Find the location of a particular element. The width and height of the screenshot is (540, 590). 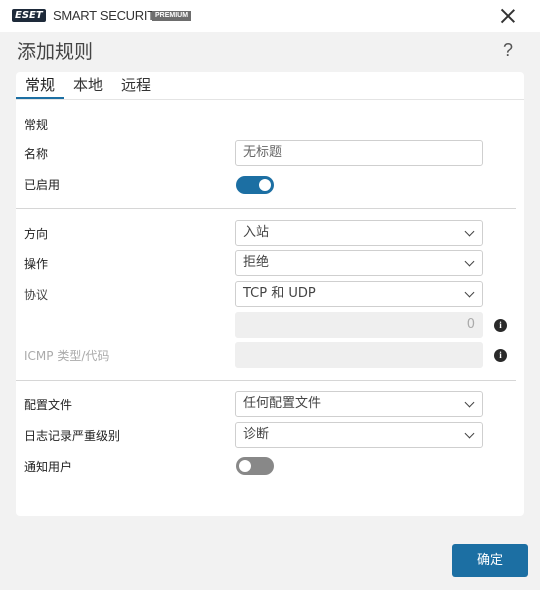

log-severity-label: 日志记录严重级别 is located at coordinates (72, 436).